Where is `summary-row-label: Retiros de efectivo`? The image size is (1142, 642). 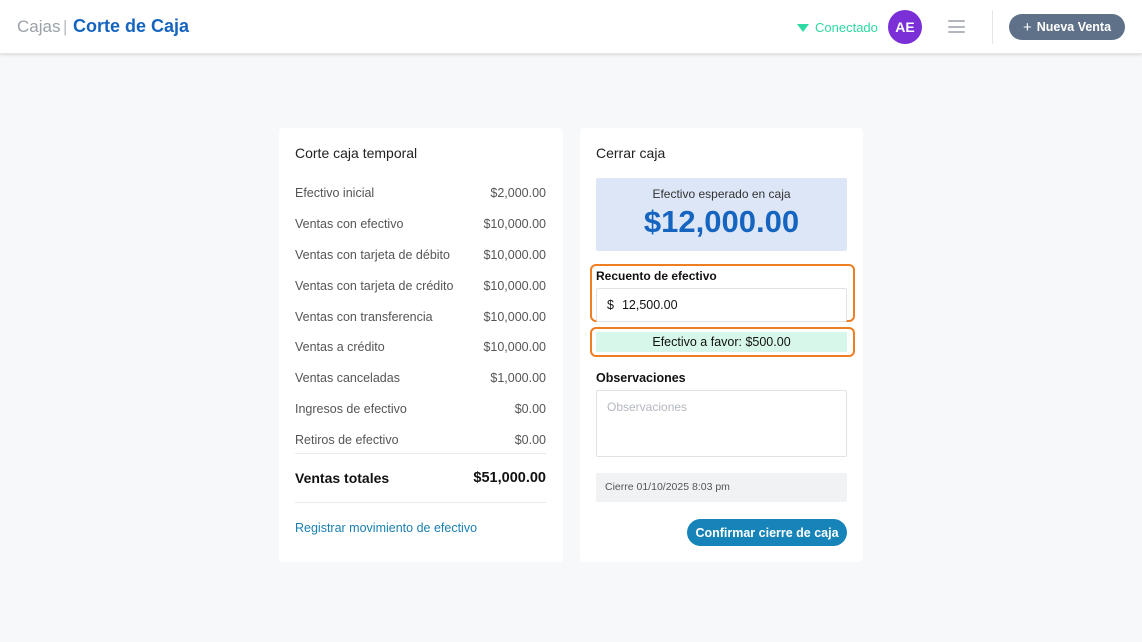 summary-row-label: Retiros de efectivo is located at coordinates (347, 439).